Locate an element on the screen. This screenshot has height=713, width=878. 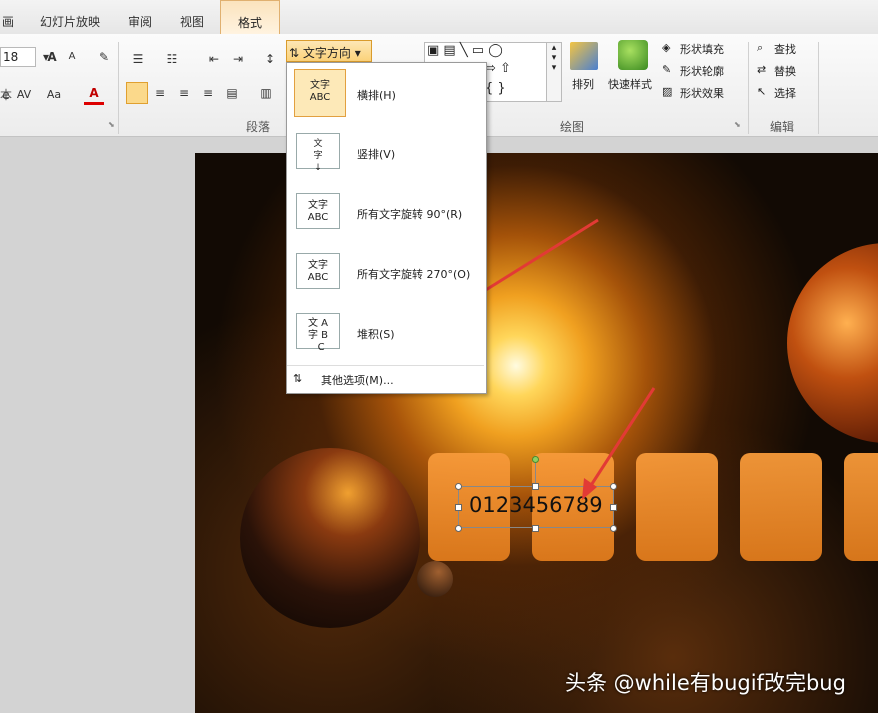
menu-item-rotate-90: 文字 ABC 所有文字旋转 90°(R) is located at coordinates (385, 213).